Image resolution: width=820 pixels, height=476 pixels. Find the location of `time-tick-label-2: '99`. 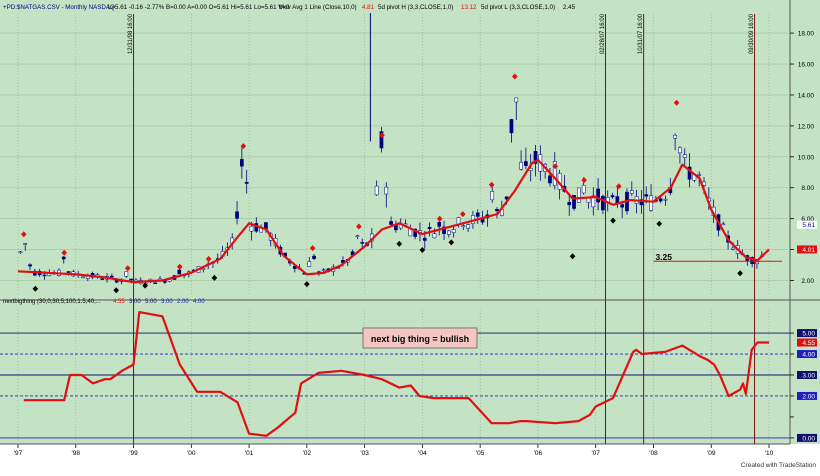

time-tick-label-2: '99 is located at coordinates (133, 453).